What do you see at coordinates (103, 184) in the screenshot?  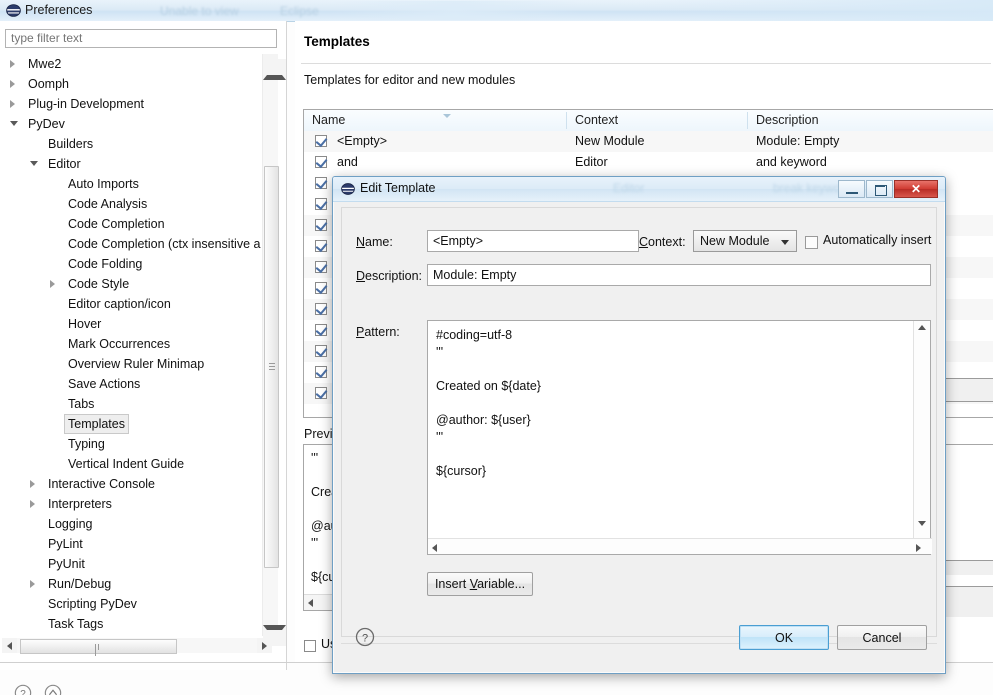 I see `sidebar-item-label: Auto Imports` at bounding box center [103, 184].